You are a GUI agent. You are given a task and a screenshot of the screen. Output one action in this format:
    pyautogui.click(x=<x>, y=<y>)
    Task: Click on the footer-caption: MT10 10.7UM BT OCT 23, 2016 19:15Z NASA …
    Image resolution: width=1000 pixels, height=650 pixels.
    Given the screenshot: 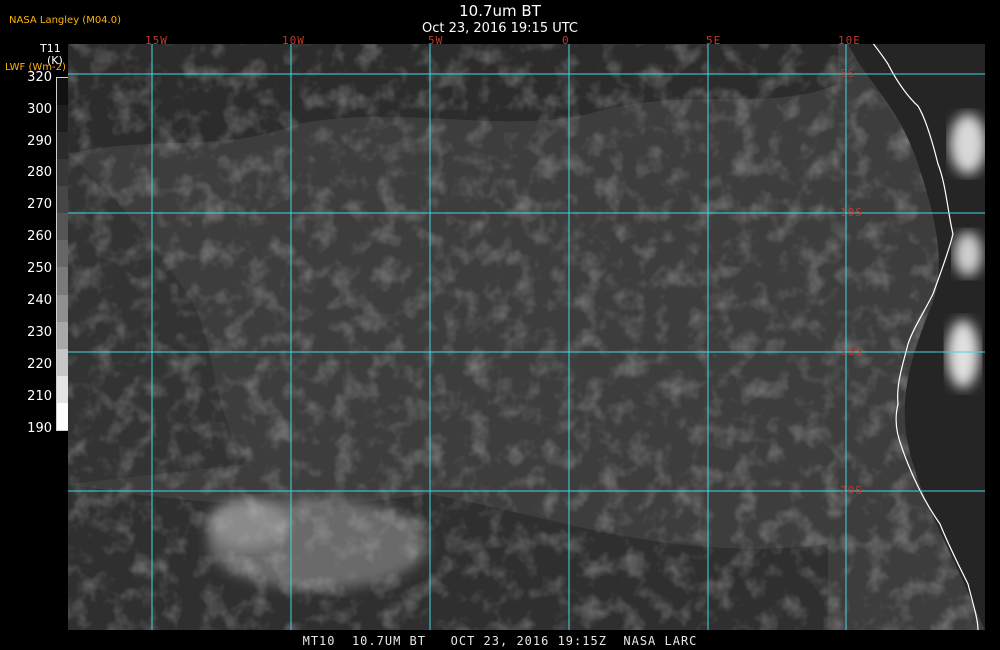 What is the action you would take?
    pyautogui.click(x=500, y=641)
    